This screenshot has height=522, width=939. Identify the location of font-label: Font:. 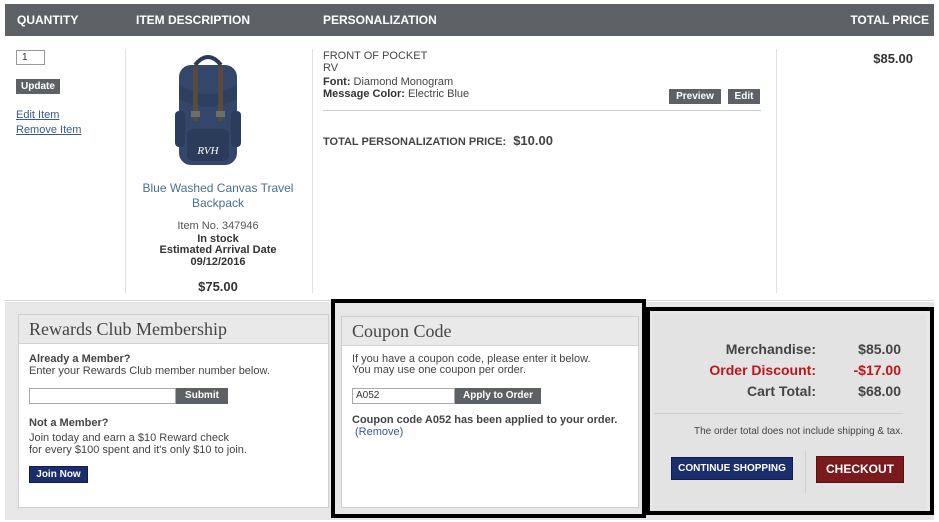
(337, 82).